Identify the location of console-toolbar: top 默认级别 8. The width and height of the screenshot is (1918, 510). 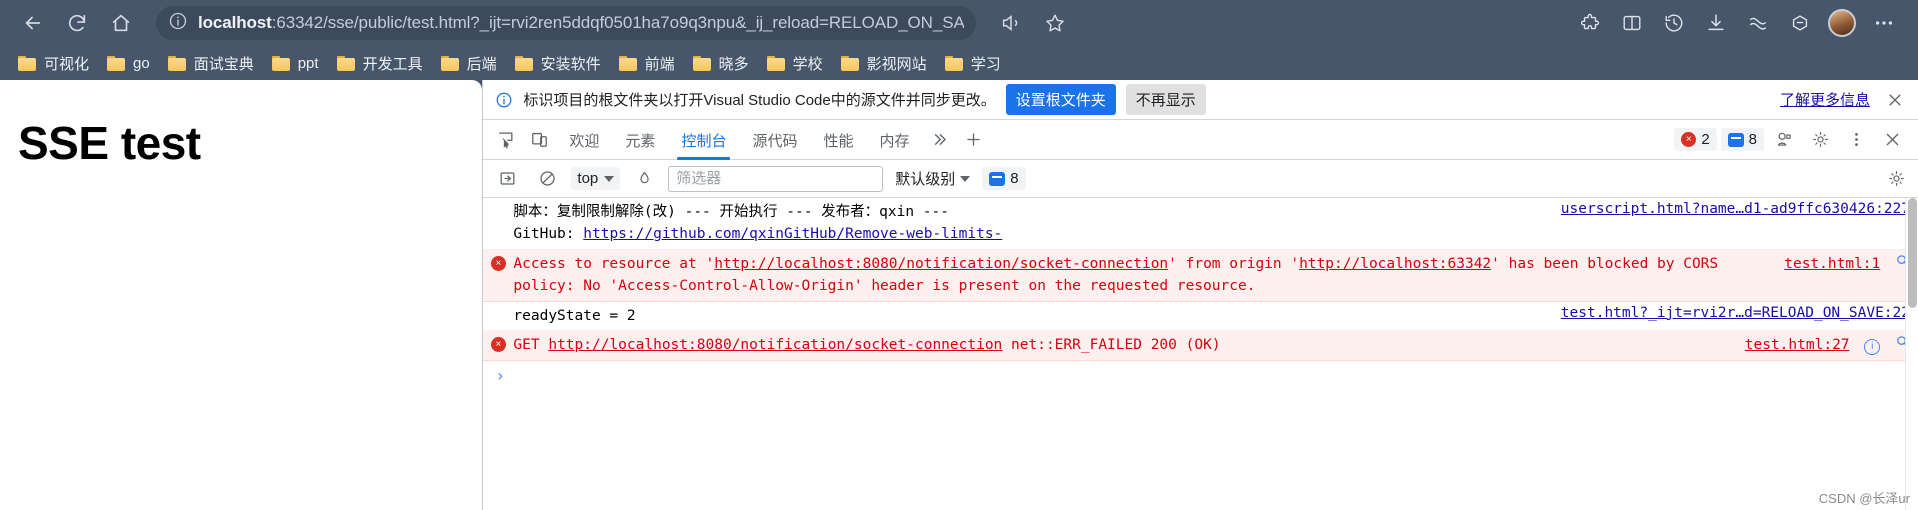
(1200, 179).